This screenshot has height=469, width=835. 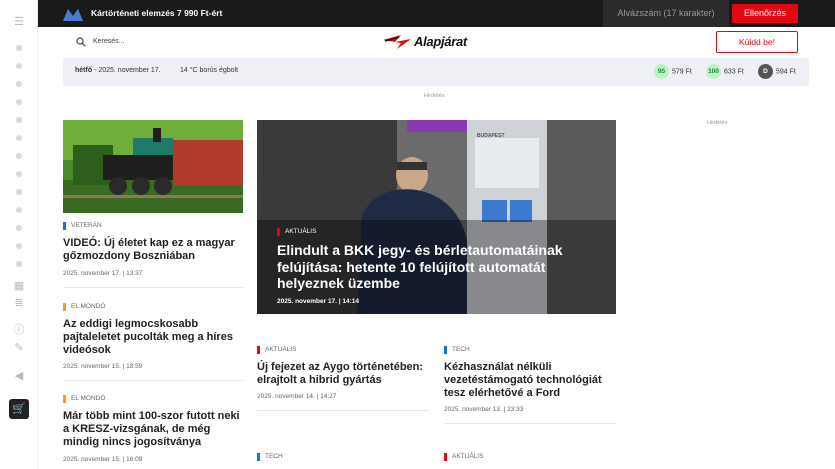 What do you see at coordinates (156, 13) in the screenshot?
I see `promo-text: Kártörténeti elemzés 7 990 Ft-ért` at bounding box center [156, 13].